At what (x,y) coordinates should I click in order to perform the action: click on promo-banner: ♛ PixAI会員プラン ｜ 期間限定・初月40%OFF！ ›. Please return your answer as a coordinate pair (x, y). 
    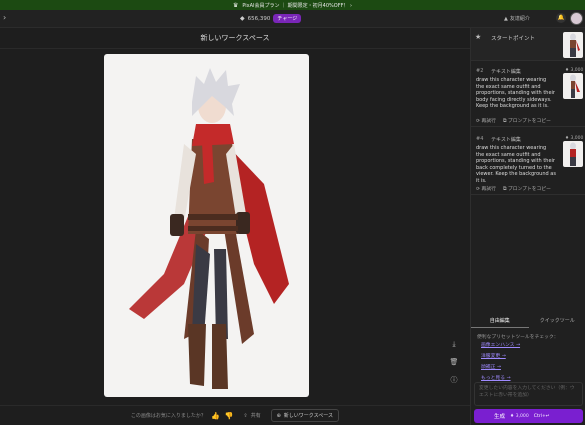
    Looking at the image, I should click on (292, 5).